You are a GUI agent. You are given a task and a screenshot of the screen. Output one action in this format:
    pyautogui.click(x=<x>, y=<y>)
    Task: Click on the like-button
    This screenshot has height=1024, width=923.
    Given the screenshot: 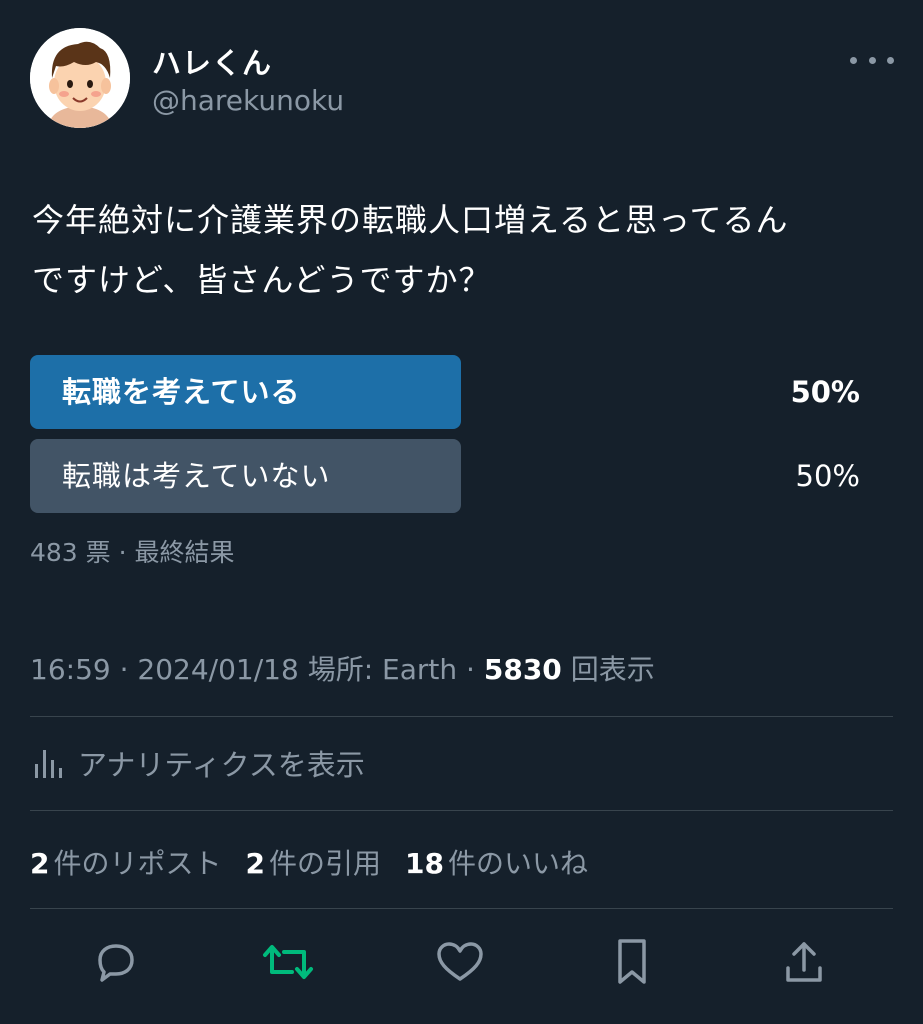 What is the action you would take?
    pyautogui.click(x=460, y=962)
    